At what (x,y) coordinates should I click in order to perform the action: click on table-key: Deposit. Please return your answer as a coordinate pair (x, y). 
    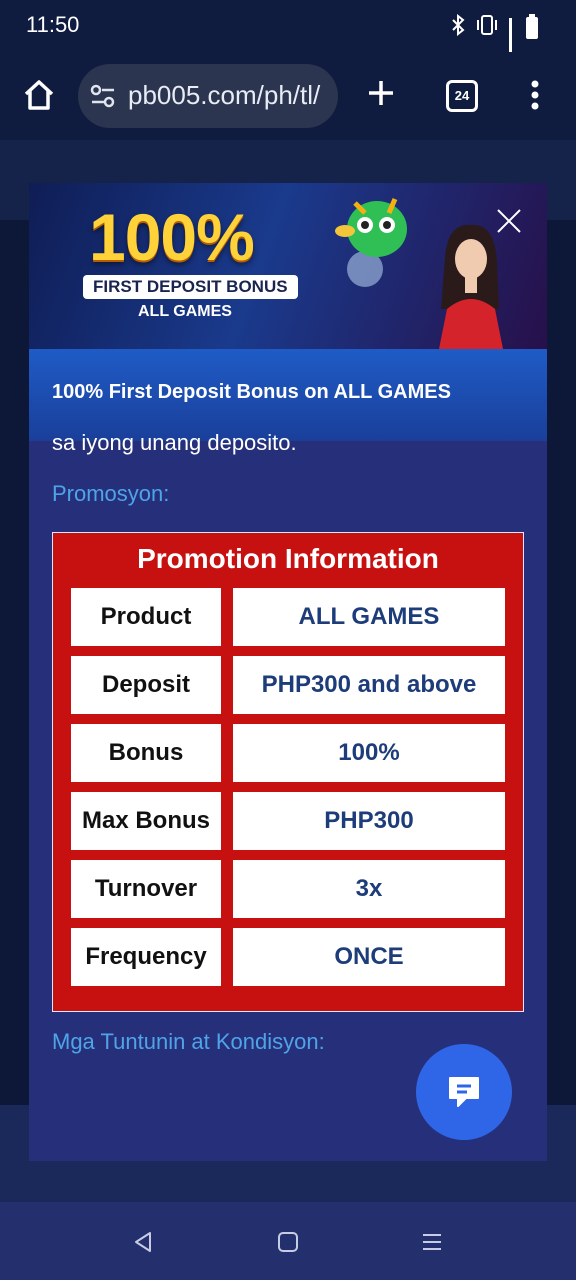
    Looking at the image, I should click on (146, 685).